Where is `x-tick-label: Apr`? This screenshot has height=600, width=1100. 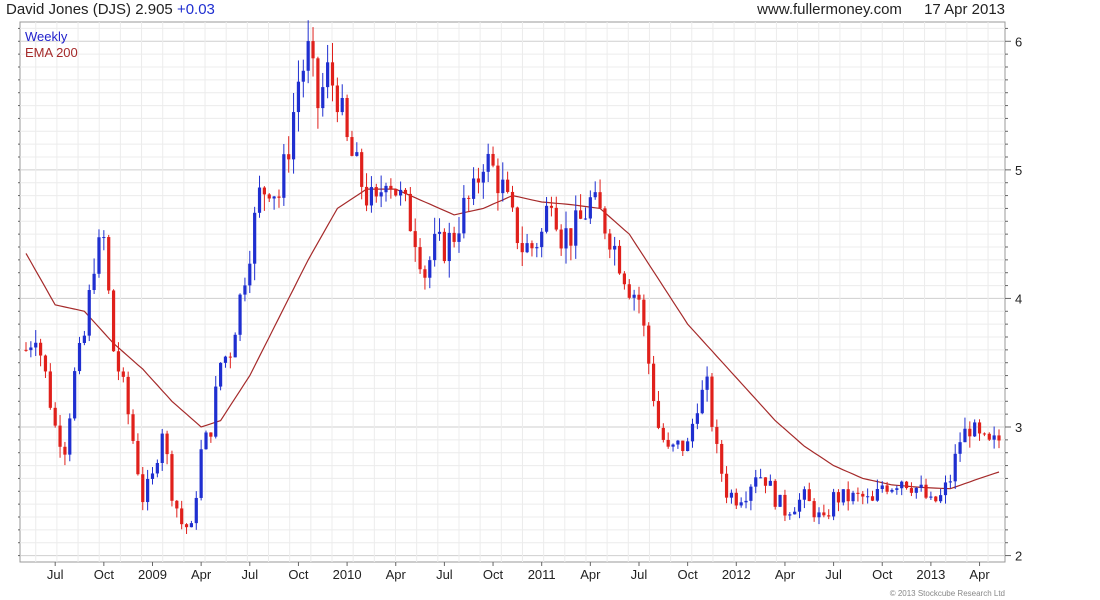 x-tick-label: Apr is located at coordinates (590, 574).